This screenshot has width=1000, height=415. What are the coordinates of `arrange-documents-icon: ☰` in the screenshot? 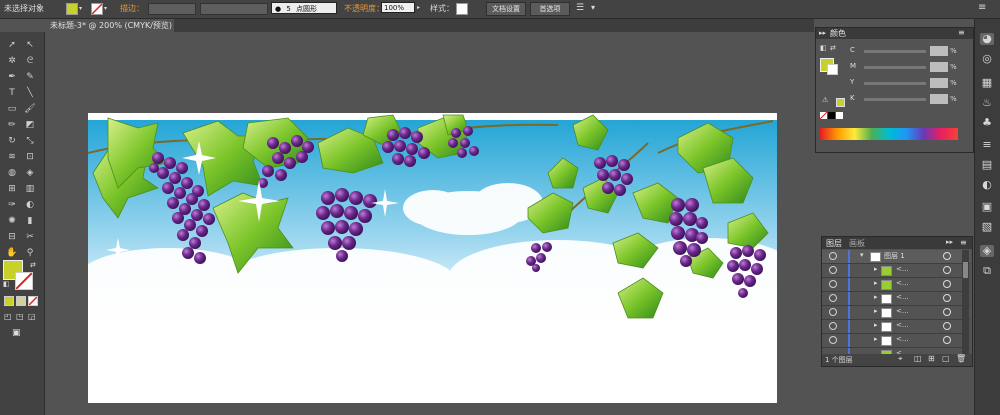 It's located at (580, 8).